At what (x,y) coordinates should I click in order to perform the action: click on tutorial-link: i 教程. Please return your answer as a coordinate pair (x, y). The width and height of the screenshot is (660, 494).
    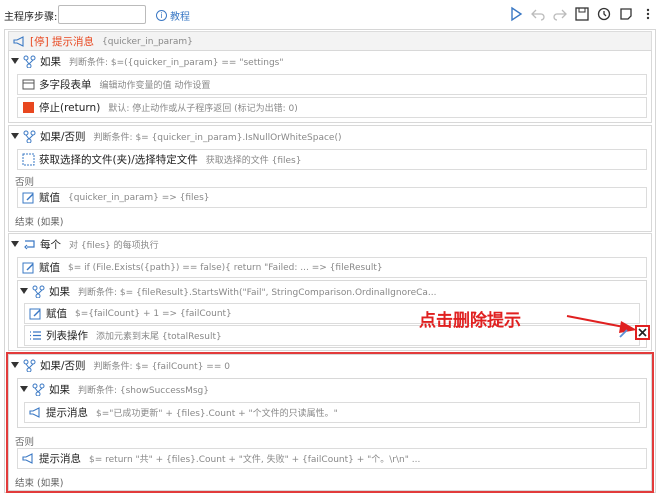
    Looking at the image, I should click on (173, 15).